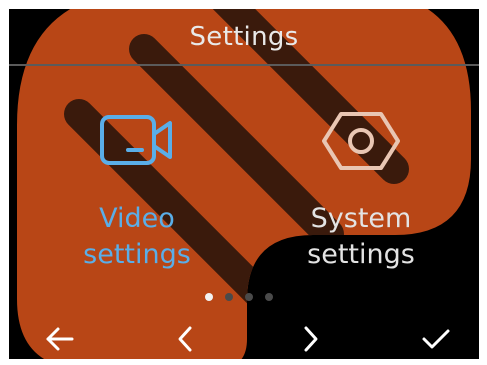 The image size is (487, 365). What do you see at coordinates (244, 65) in the screenshot?
I see `header-divider` at bounding box center [244, 65].